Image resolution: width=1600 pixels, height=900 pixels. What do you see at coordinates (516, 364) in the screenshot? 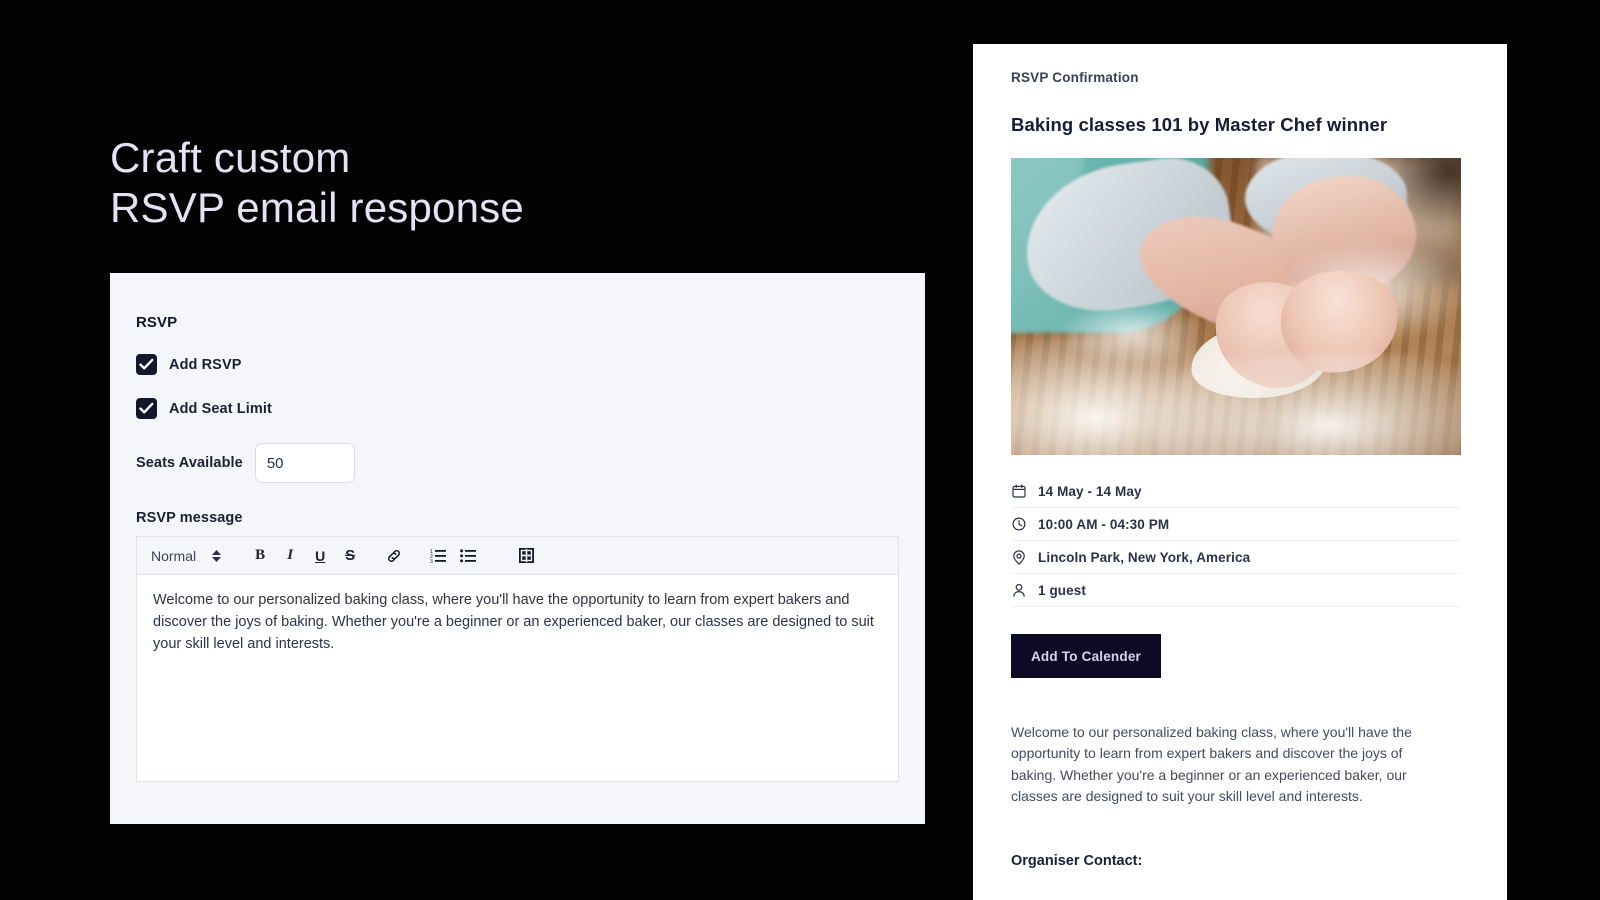
I see `checkbox-row-add-rsvp: Add RSVP` at bounding box center [516, 364].